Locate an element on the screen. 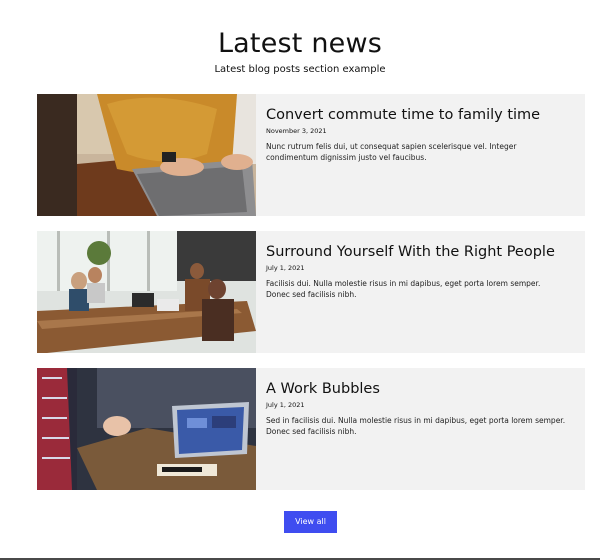 The width and height of the screenshot is (600, 560). laptop-discussion-image is located at coordinates (146, 429).